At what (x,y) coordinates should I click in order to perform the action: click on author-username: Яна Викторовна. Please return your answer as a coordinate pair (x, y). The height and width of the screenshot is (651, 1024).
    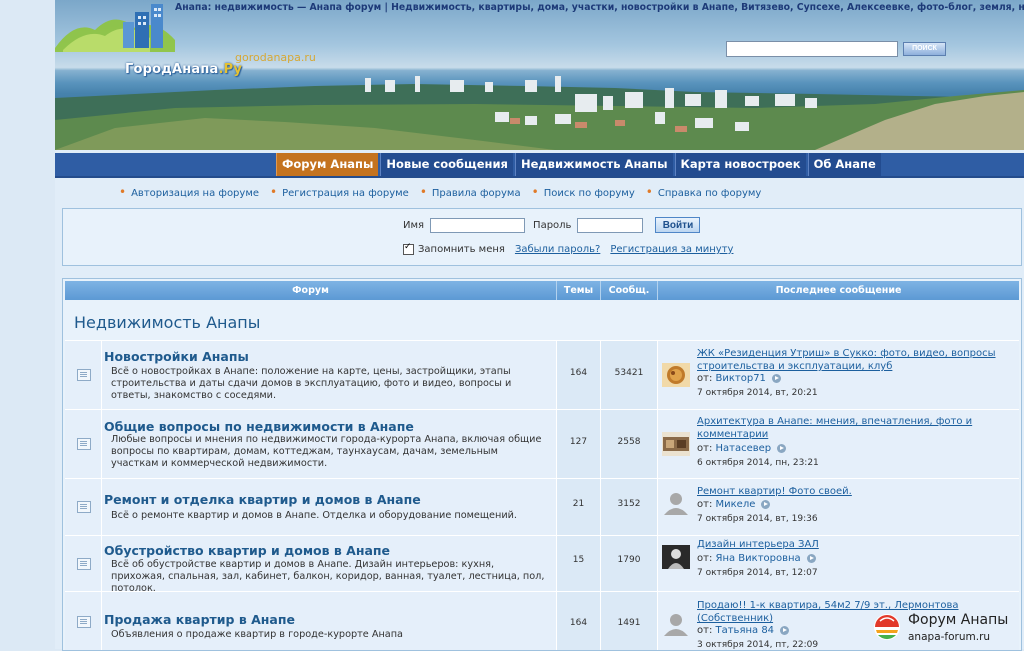
    Looking at the image, I should click on (758, 558).